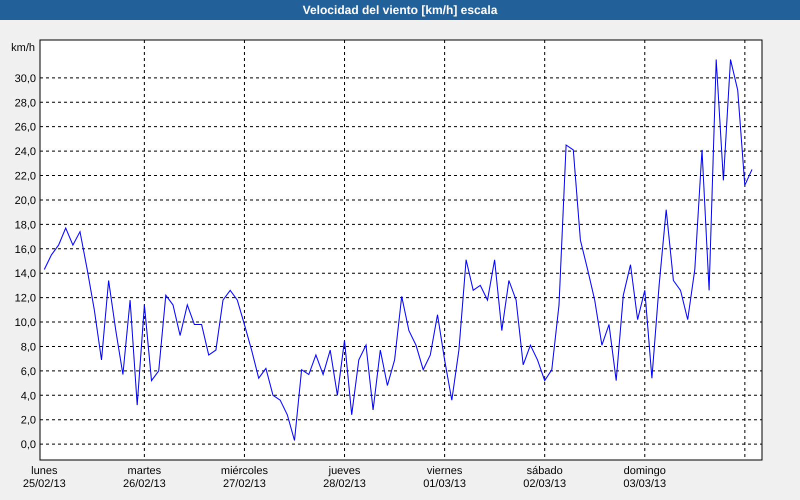  I want to click on window-title: Velocidad del viento [km/h] escala, so click(400, 10).